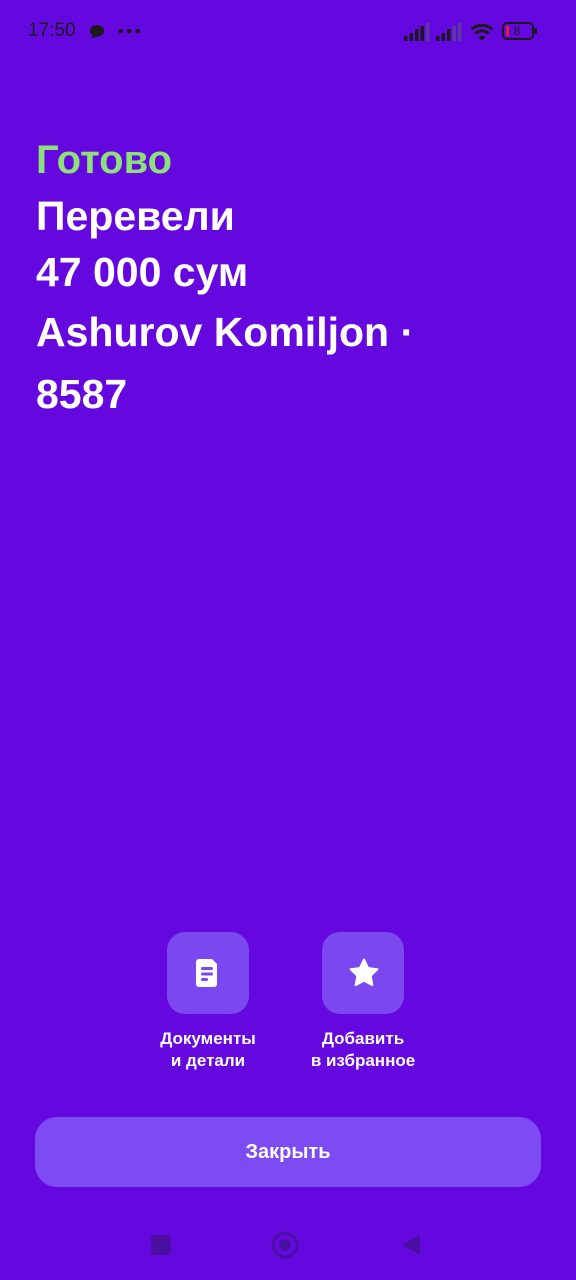  I want to click on battery-level: 8, so click(517, 31).